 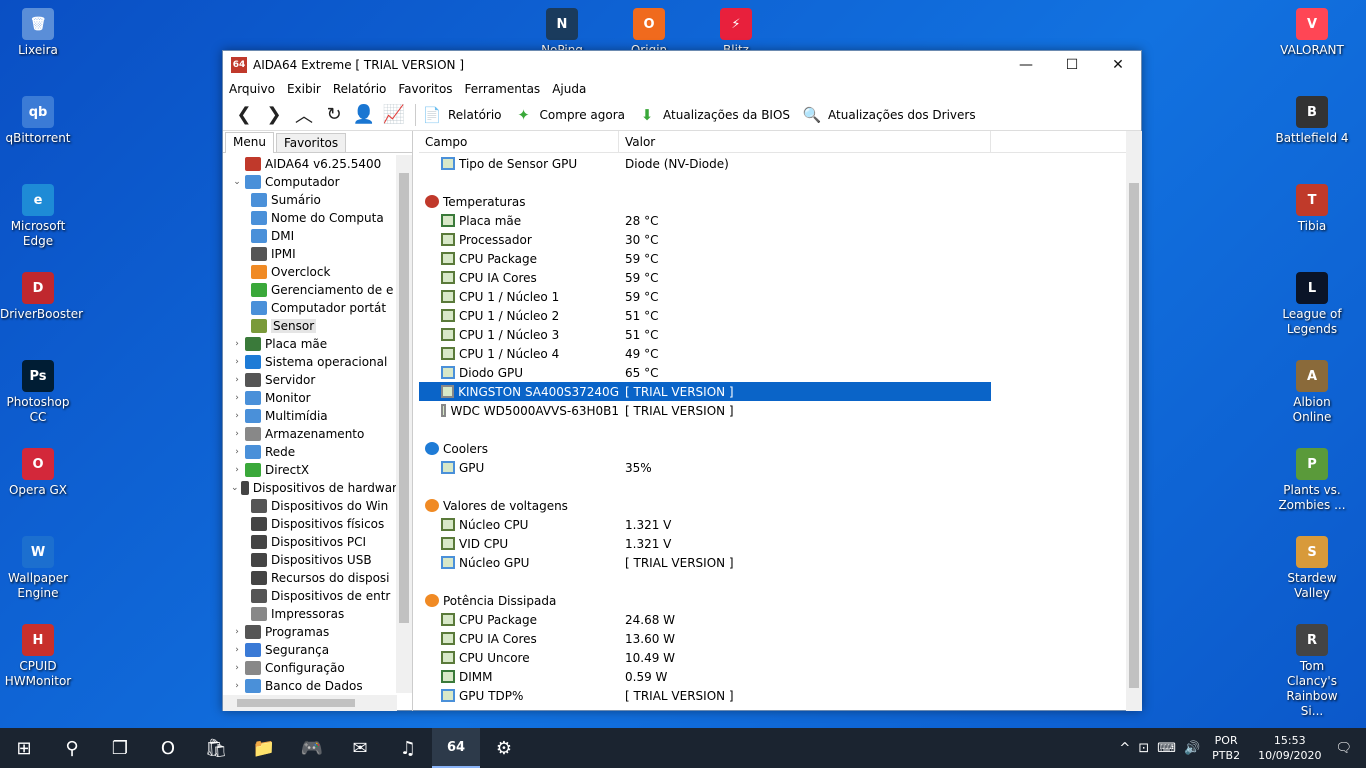 What do you see at coordinates (503, 89) in the screenshot?
I see `menu-ferramentas: Ferramentas` at bounding box center [503, 89].